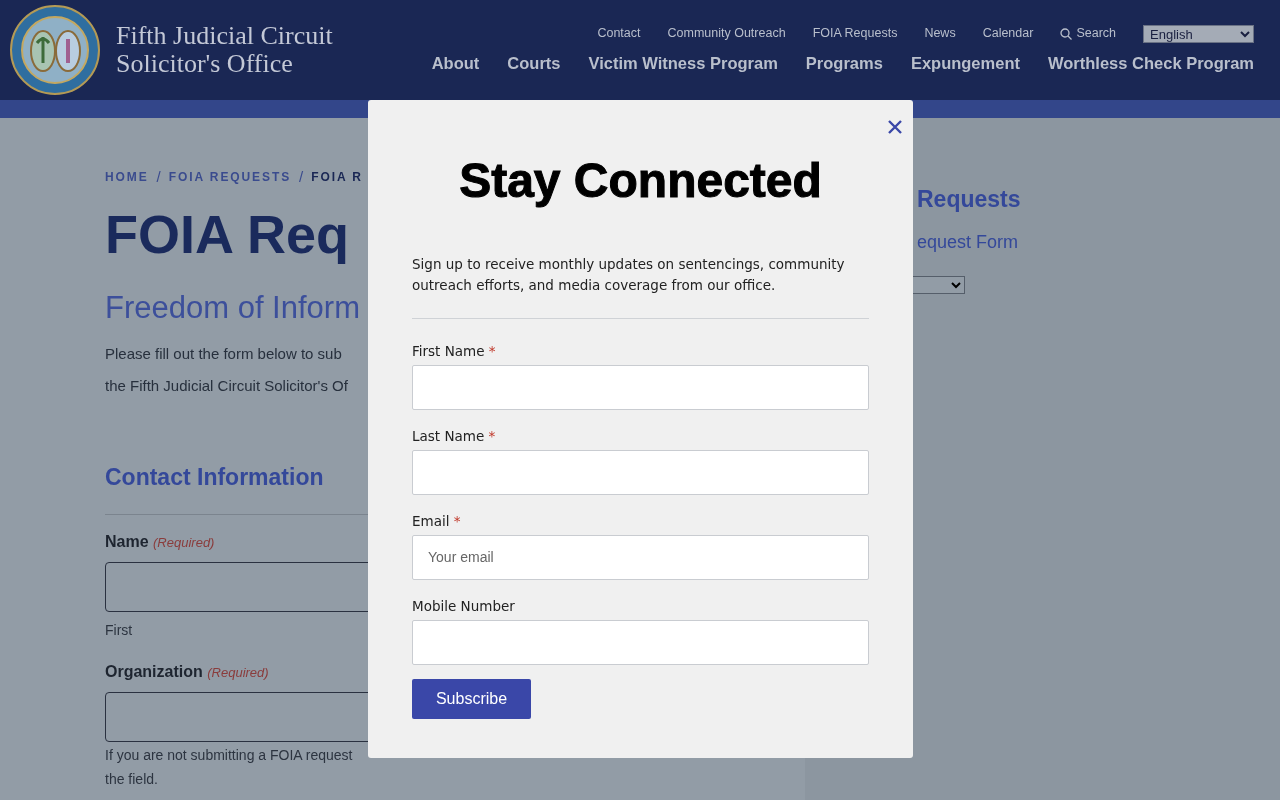  What do you see at coordinates (131, 778) in the screenshot?
I see `help-text: the field.` at bounding box center [131, 778].